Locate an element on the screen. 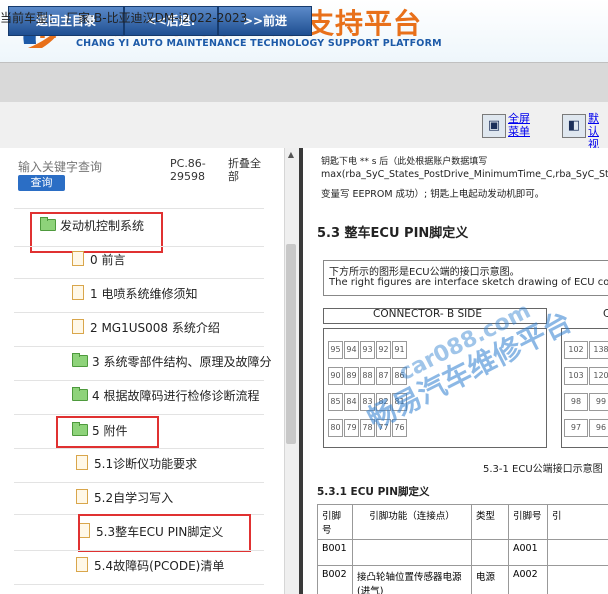 This screenshot has width=608, height=594. default-link-line1: 默认 is located at coordinates (593, 125).